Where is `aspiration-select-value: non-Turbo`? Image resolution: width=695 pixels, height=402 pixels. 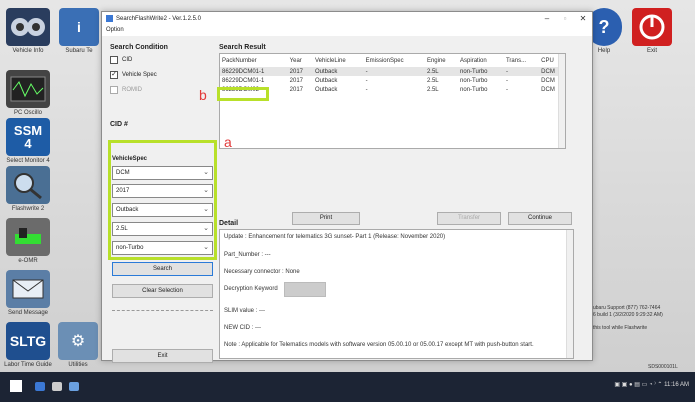
aspiration-select-value: non-Turbo is located at coordinates (130, 248).